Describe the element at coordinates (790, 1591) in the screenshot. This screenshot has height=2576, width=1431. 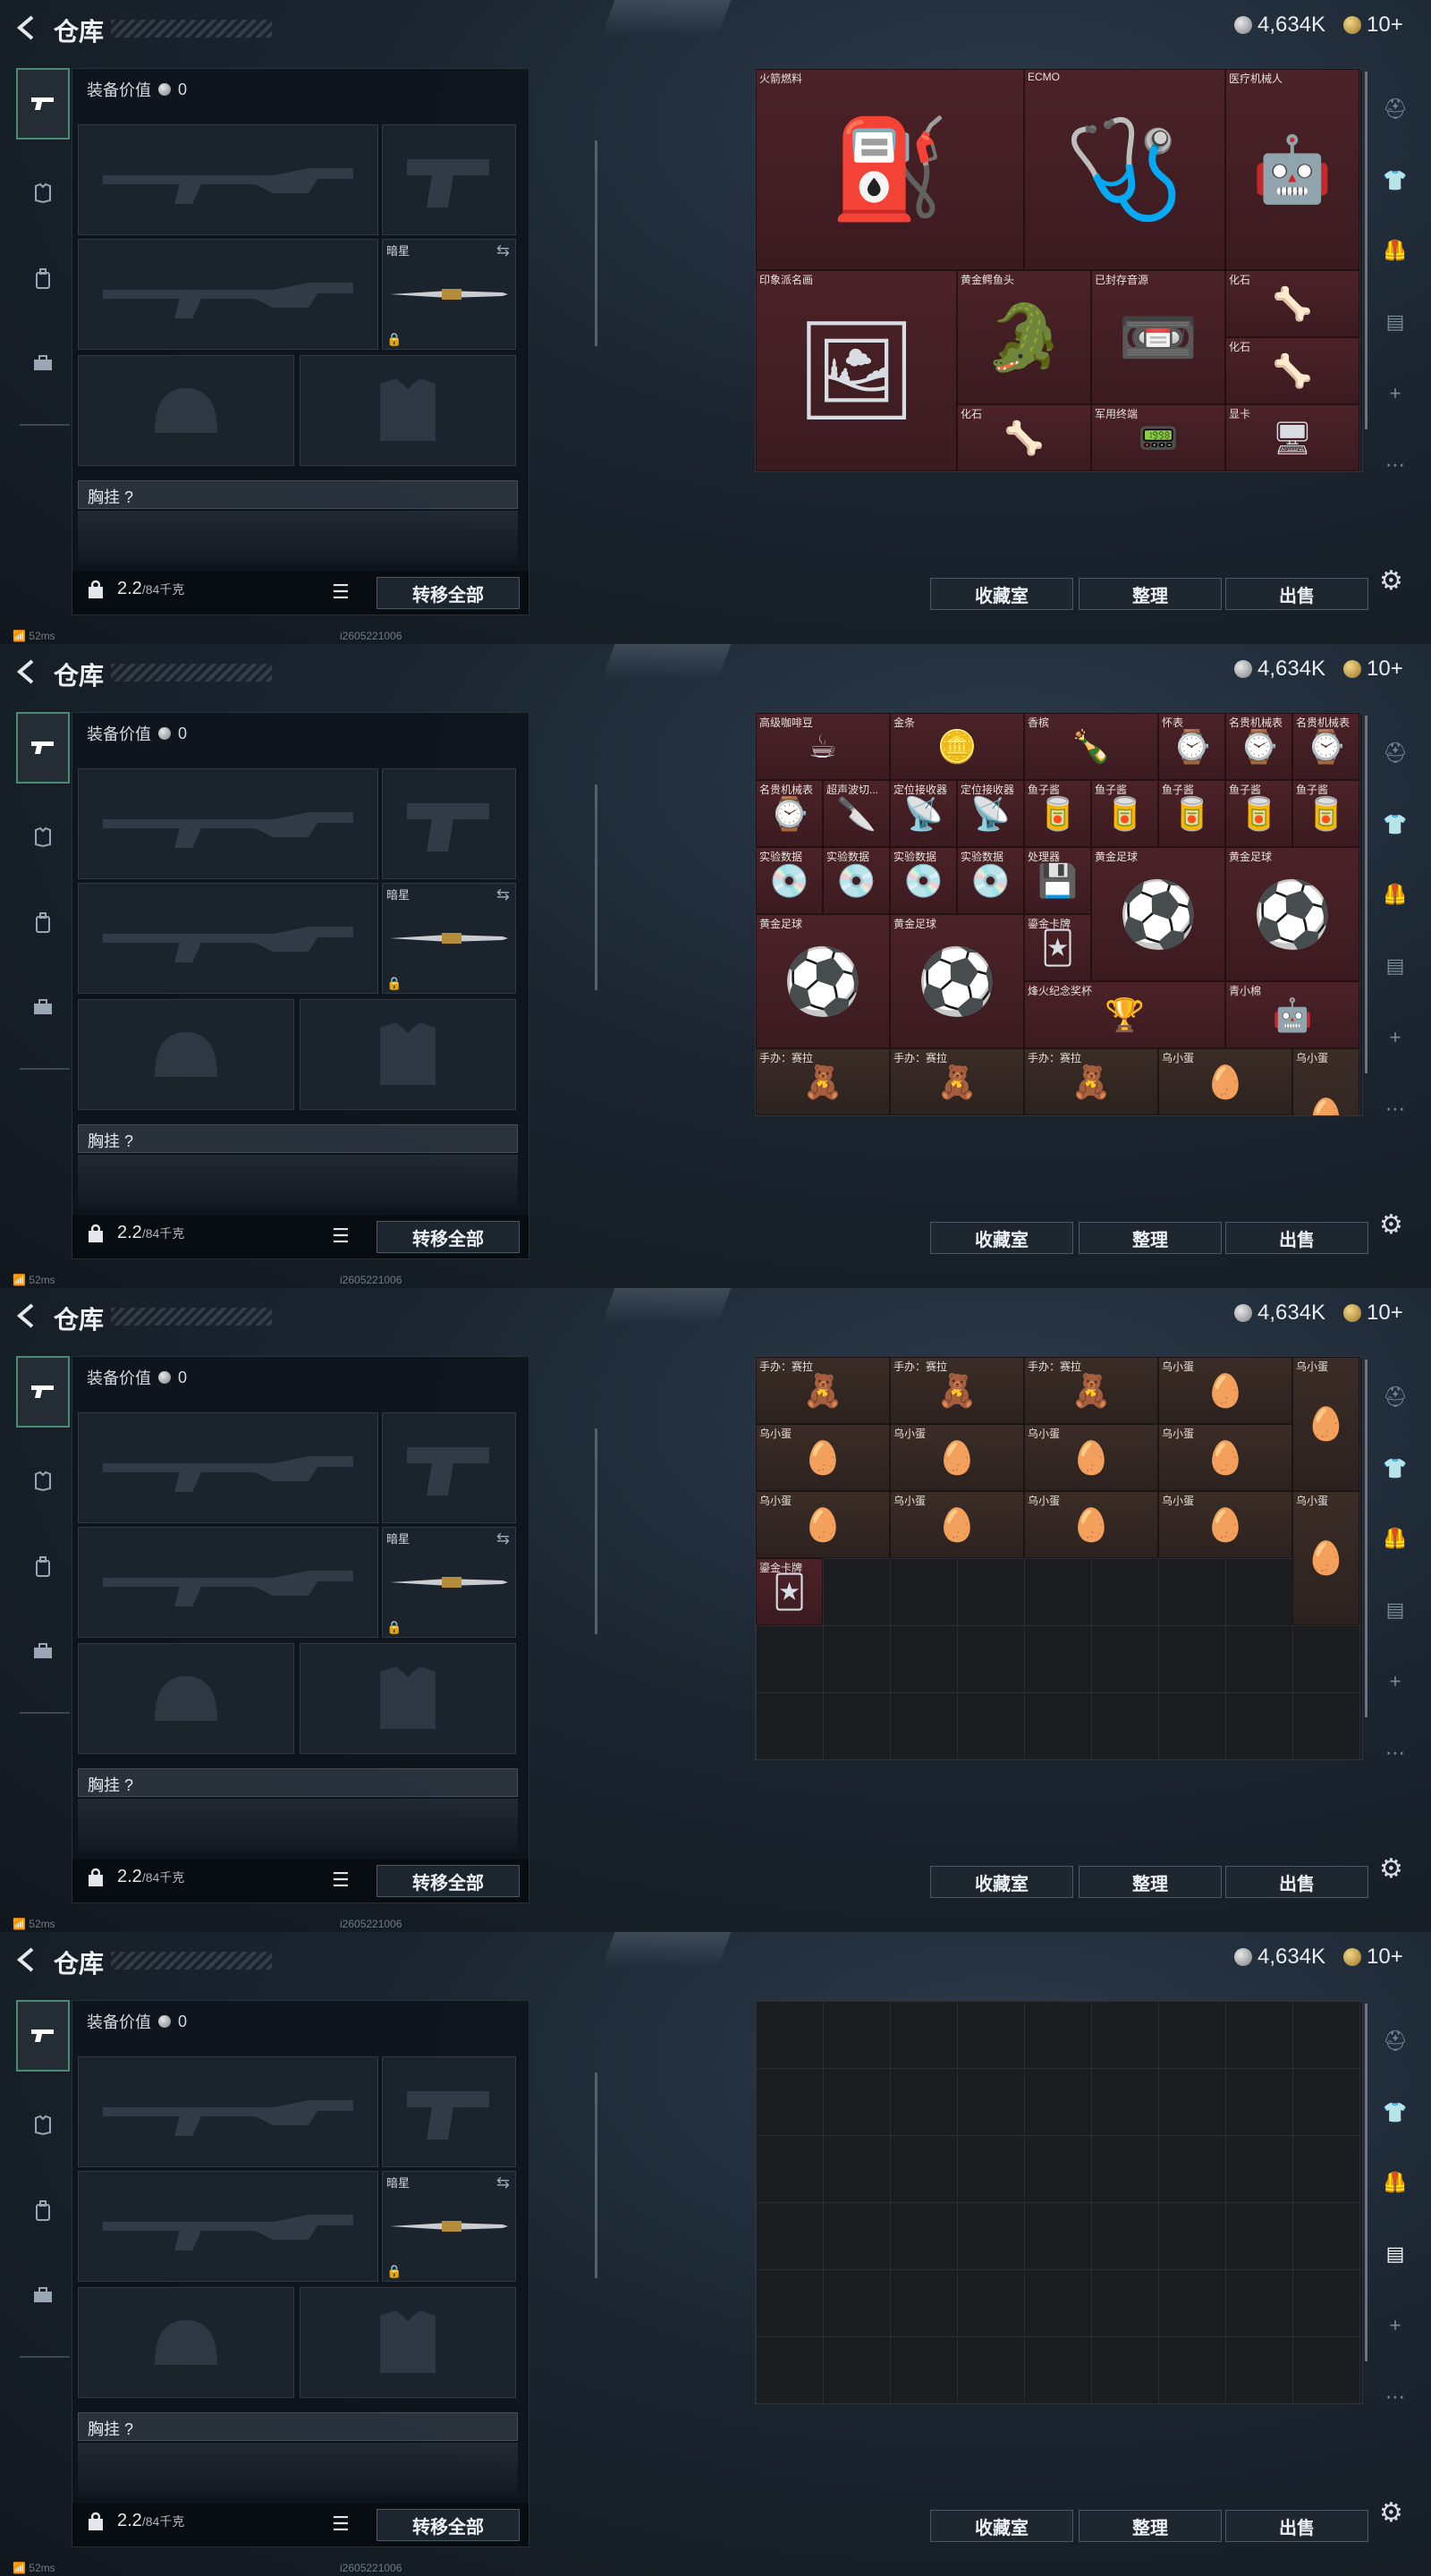
I see `stash-item: 🃏 鎏金卡牌` at that location.